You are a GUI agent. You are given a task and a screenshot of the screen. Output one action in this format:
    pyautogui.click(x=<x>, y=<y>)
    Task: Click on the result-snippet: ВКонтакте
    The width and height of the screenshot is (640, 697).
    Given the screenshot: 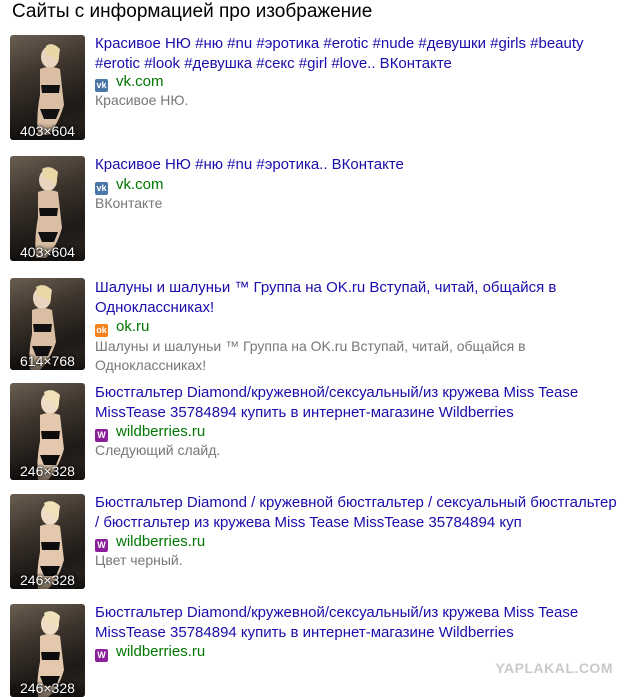 What is the action you would take?
    pyautogui.click(x=330, y=203)
    